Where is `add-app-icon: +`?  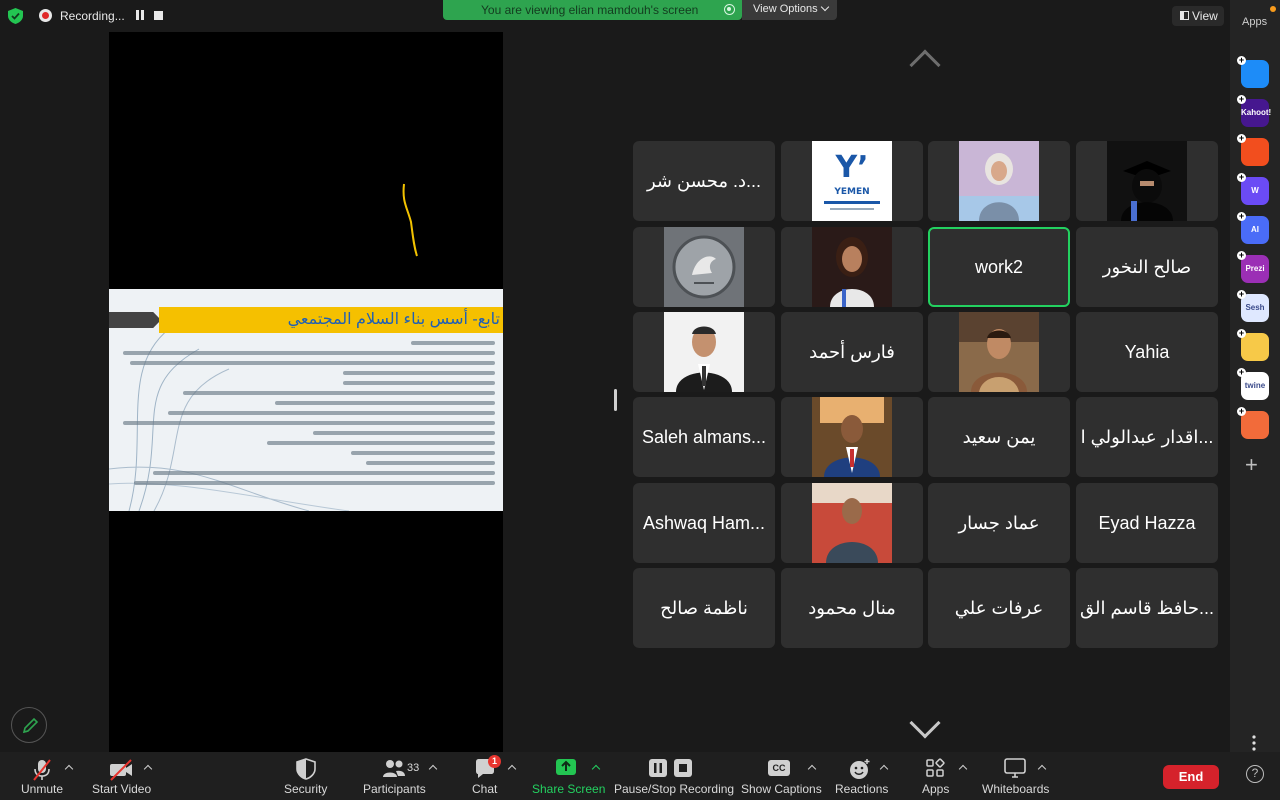
add-app-icon: + is located at coordinates (1251, 465).